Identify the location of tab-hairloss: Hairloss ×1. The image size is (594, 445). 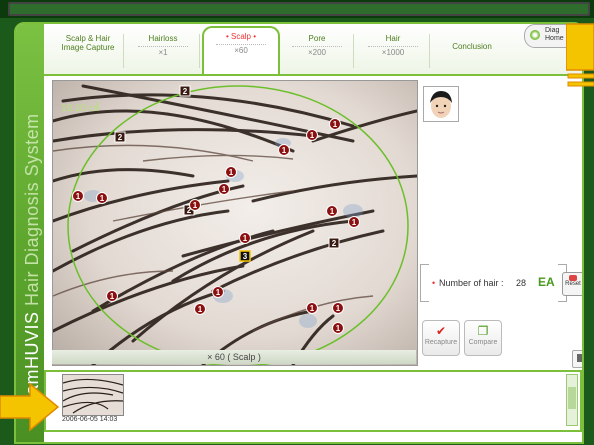
(163, 50).